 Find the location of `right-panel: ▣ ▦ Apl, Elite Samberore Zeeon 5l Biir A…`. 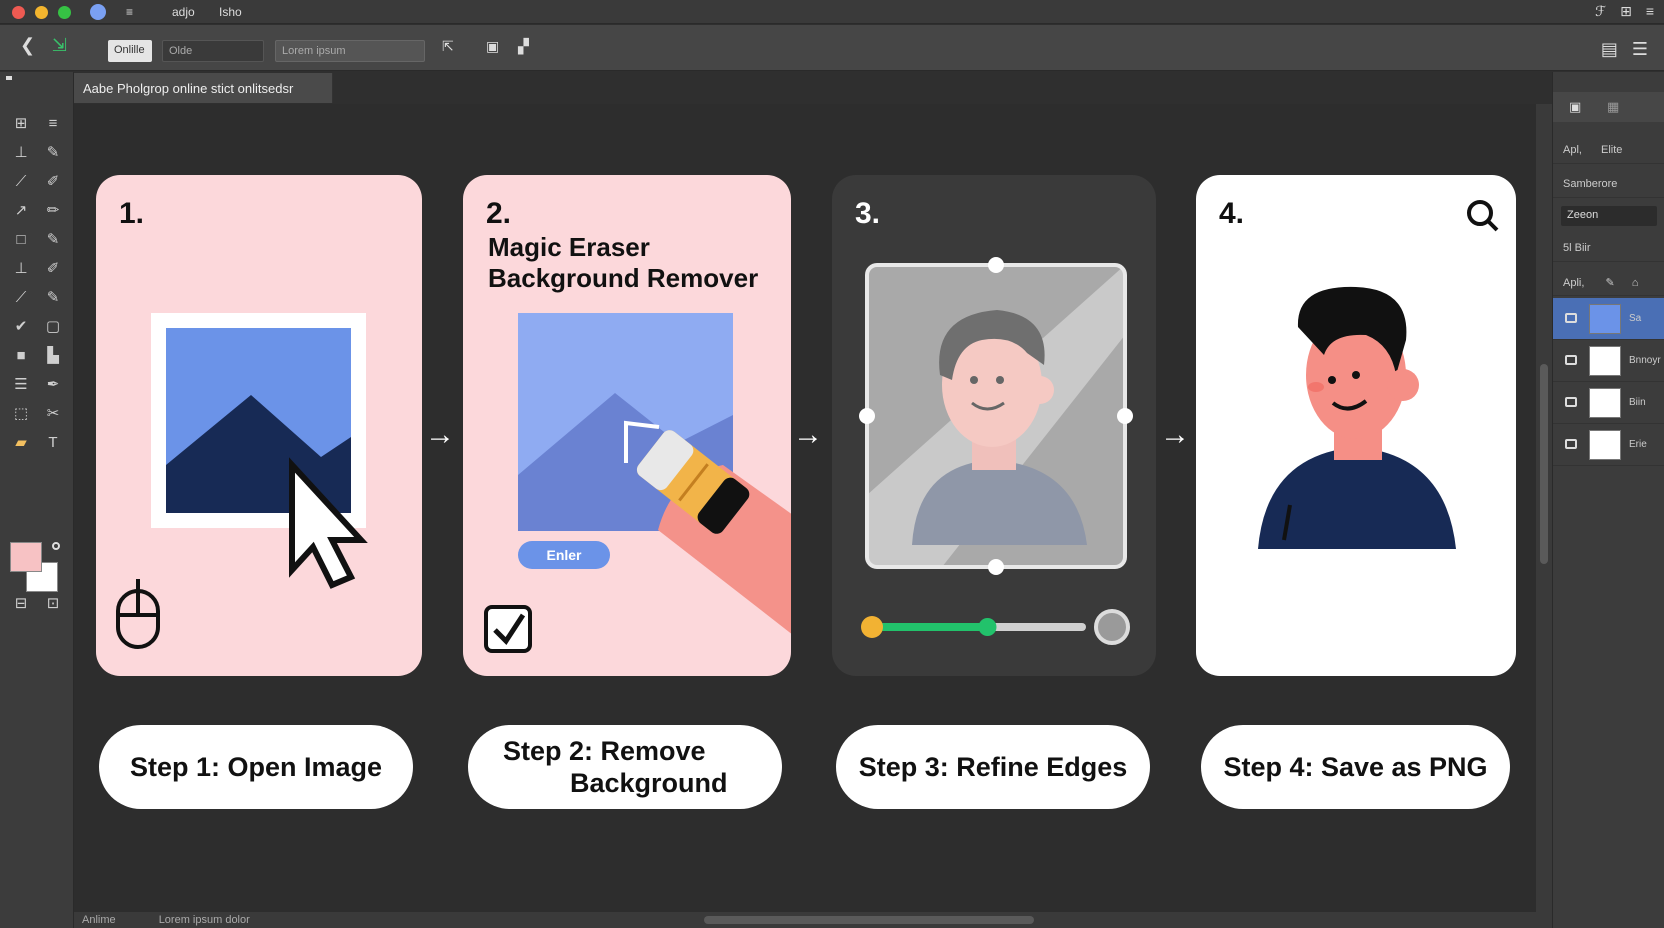

right-panel: ▣ ▦ Apl, Elite Samberore Zeeon 5l Biir A… is located at coordinates (1608, 500).